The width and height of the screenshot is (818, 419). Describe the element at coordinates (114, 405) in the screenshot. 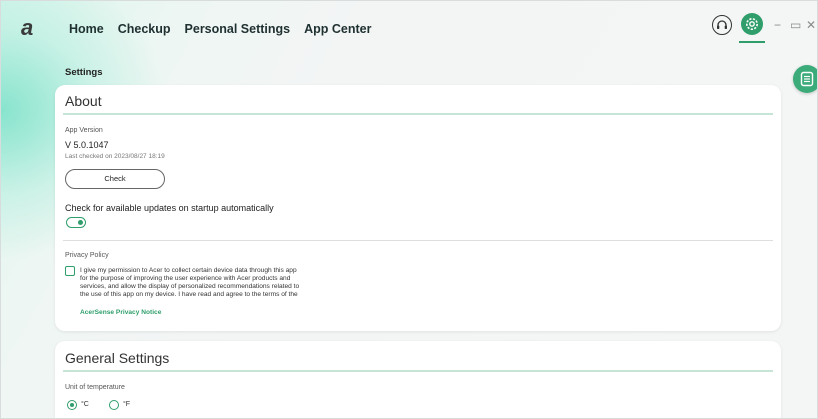

I see `unit-fahrenheit-radio` at that location.